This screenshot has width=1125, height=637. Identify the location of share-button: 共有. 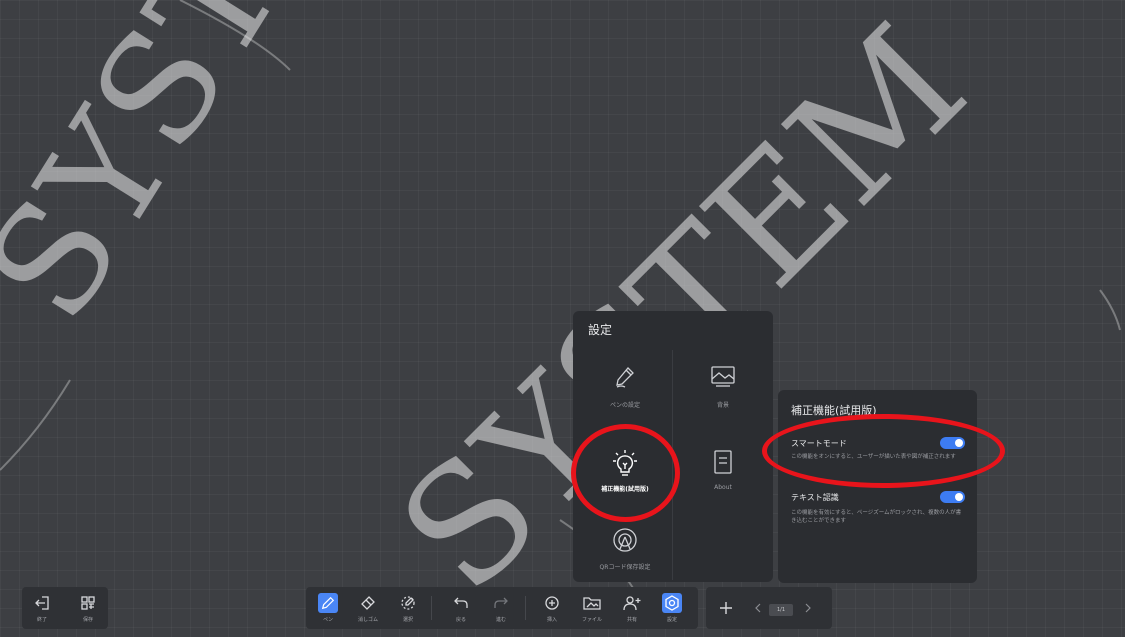
(632, 608).